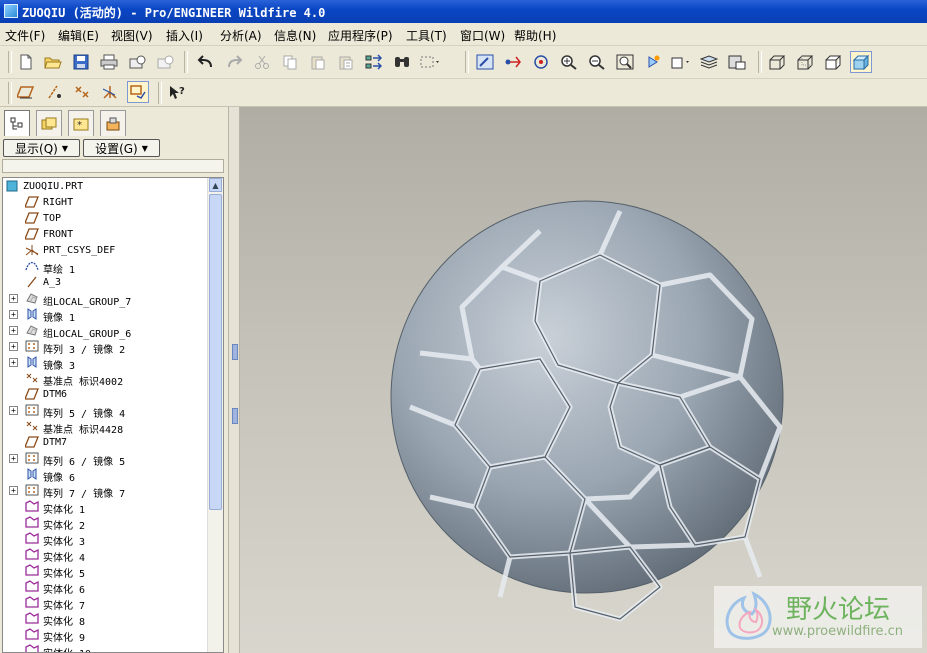 The image size is (927, 653). What do you see at coordinates (105, 219) in the screenshot?
I see `tree-item: TOP` at bounding box center [105, 219].